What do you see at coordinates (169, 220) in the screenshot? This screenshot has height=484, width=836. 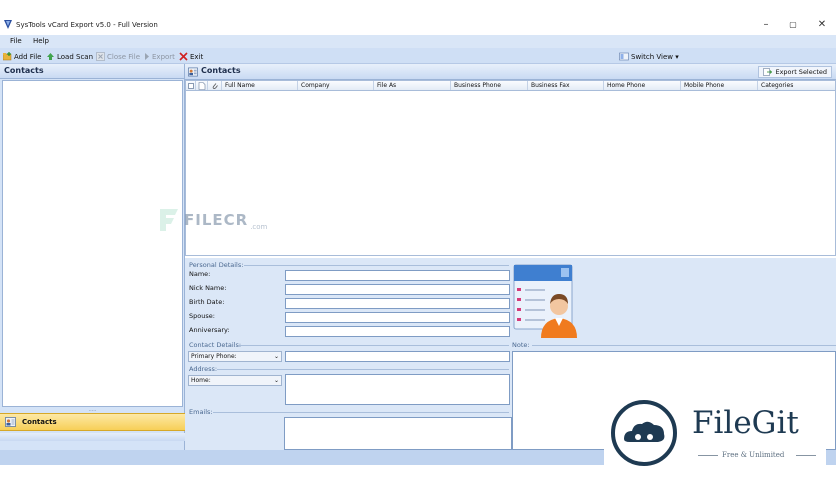 I see `filecr-logo-icon` at bounding box center [169, 220].